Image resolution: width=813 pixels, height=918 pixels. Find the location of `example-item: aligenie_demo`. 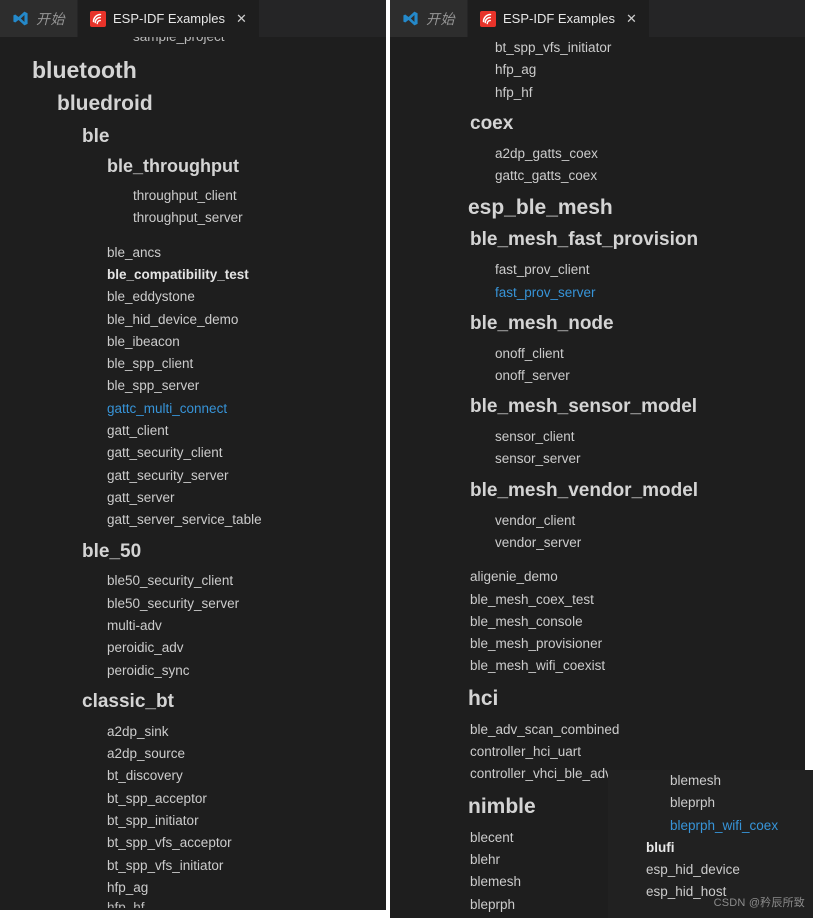

example-item: aligenie_demo is located at coordinates (514, 577).